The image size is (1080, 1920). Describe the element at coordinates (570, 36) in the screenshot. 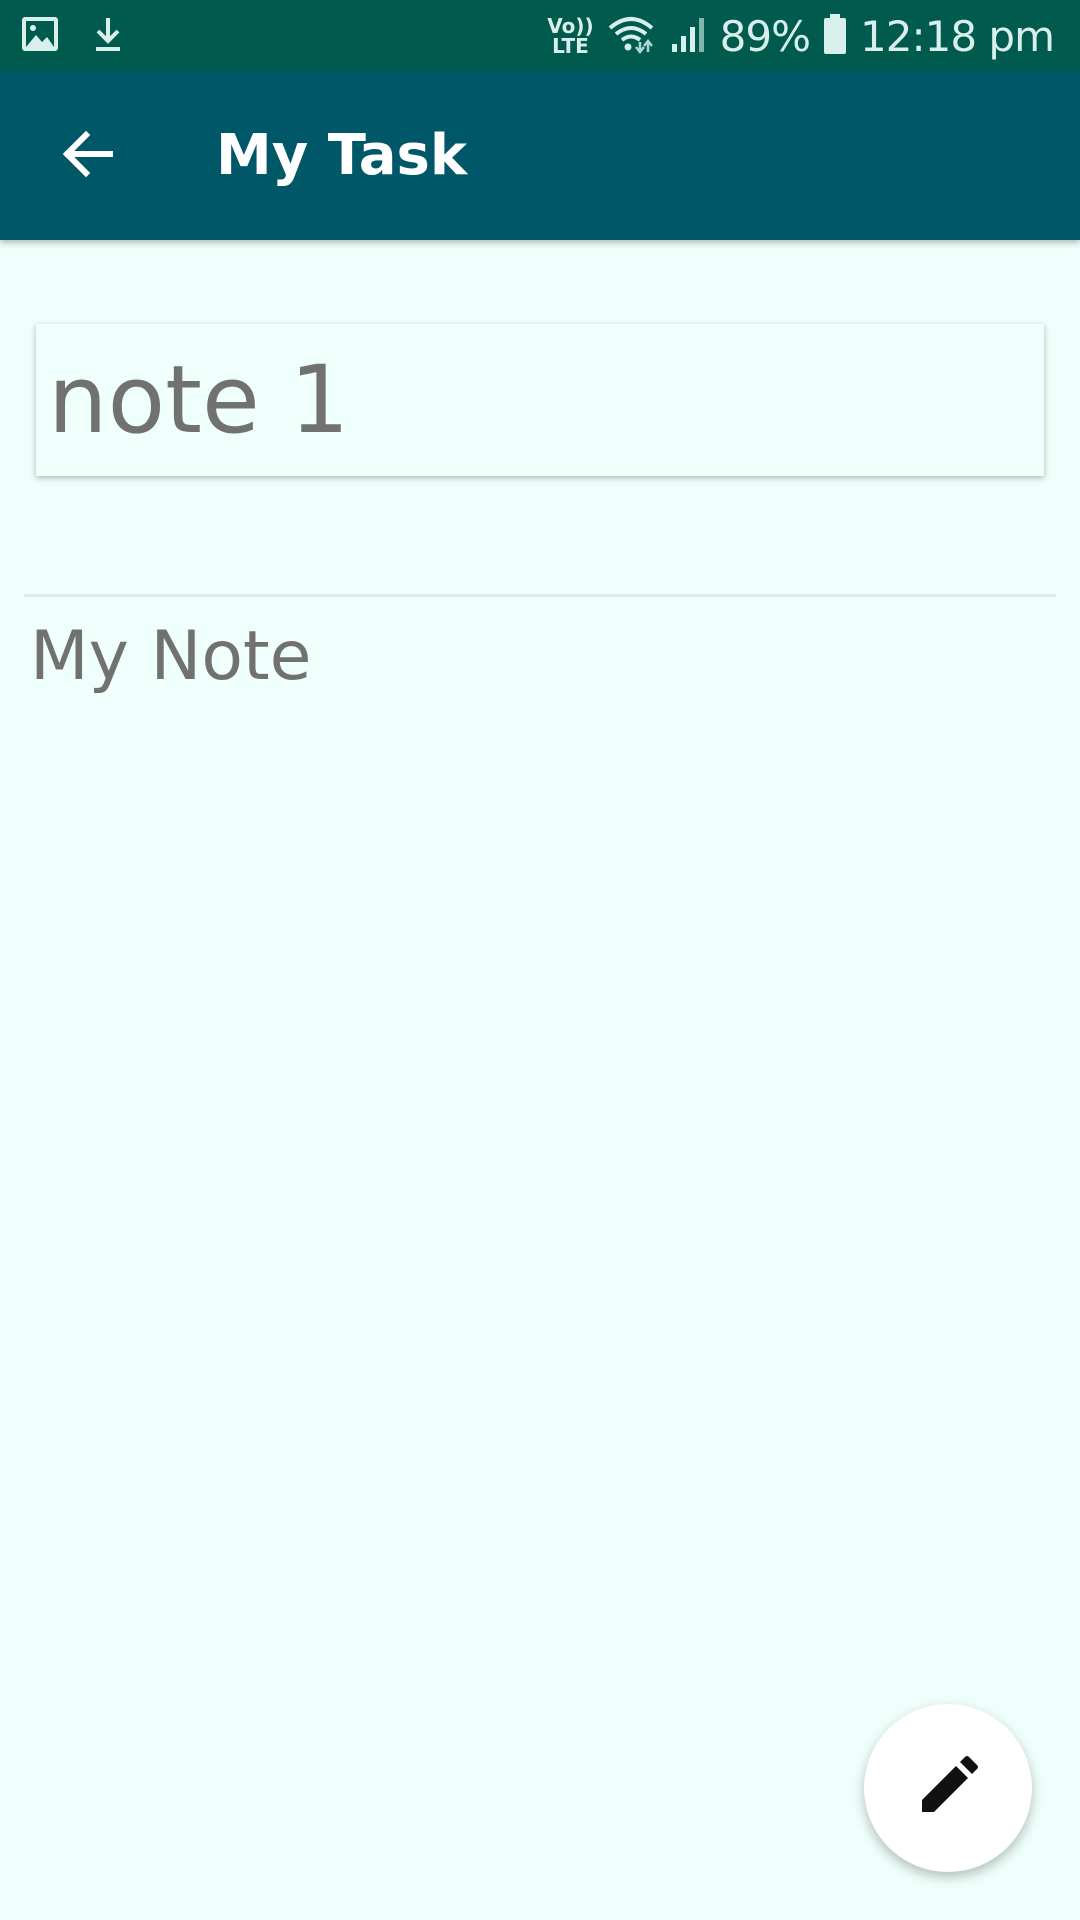

I see `volte-icon: Vo)) LTE` at that location.